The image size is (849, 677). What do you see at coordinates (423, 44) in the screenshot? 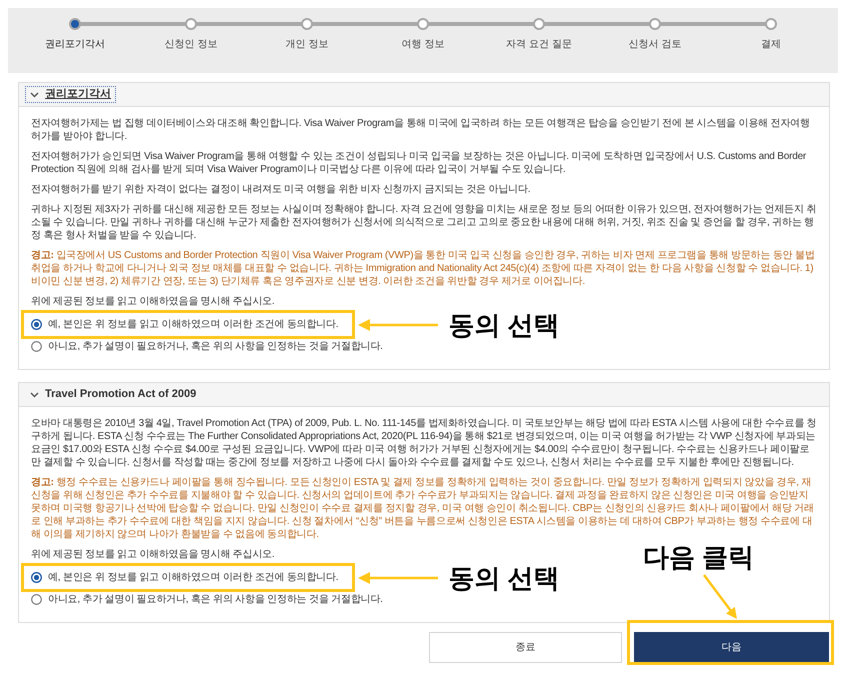
I see `step-label: 여행 정보` at bounding box center [423, 44].